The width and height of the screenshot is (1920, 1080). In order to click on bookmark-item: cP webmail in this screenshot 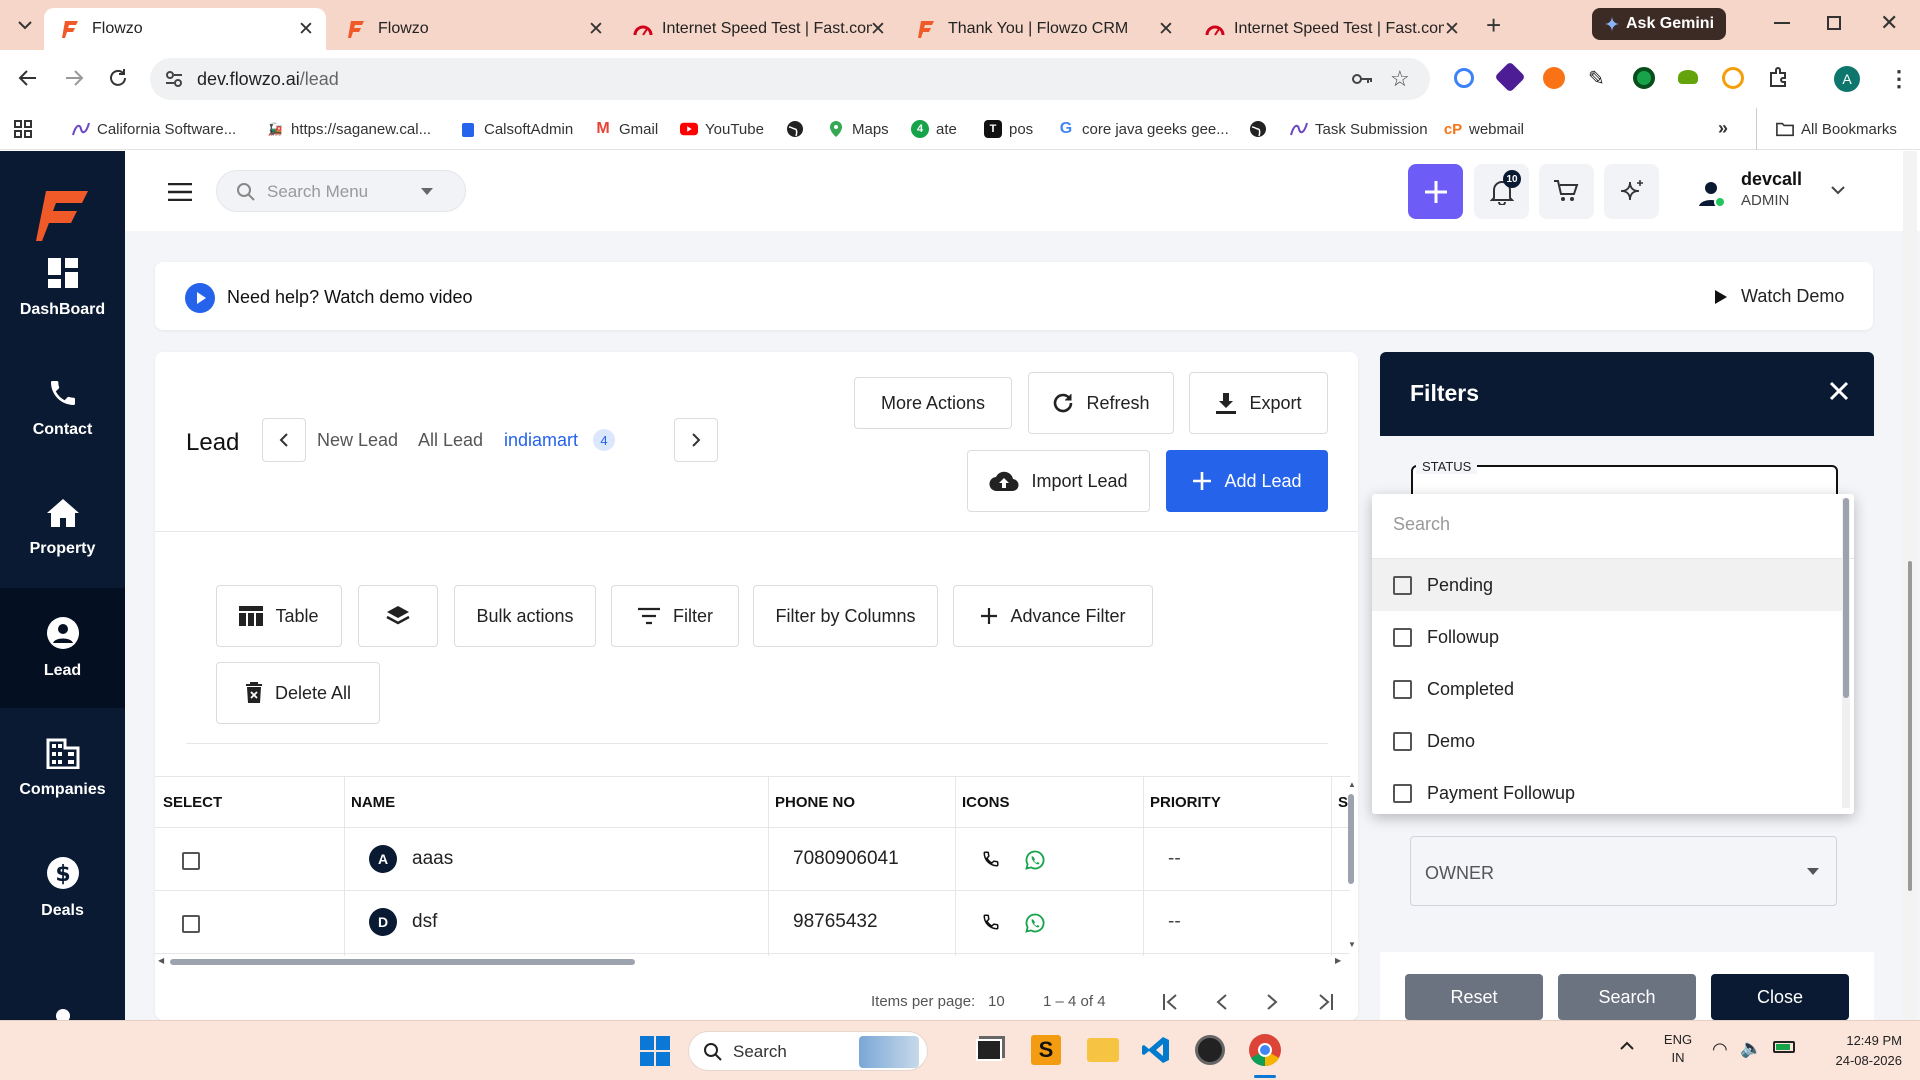, I will do `click(1484, 129)`.